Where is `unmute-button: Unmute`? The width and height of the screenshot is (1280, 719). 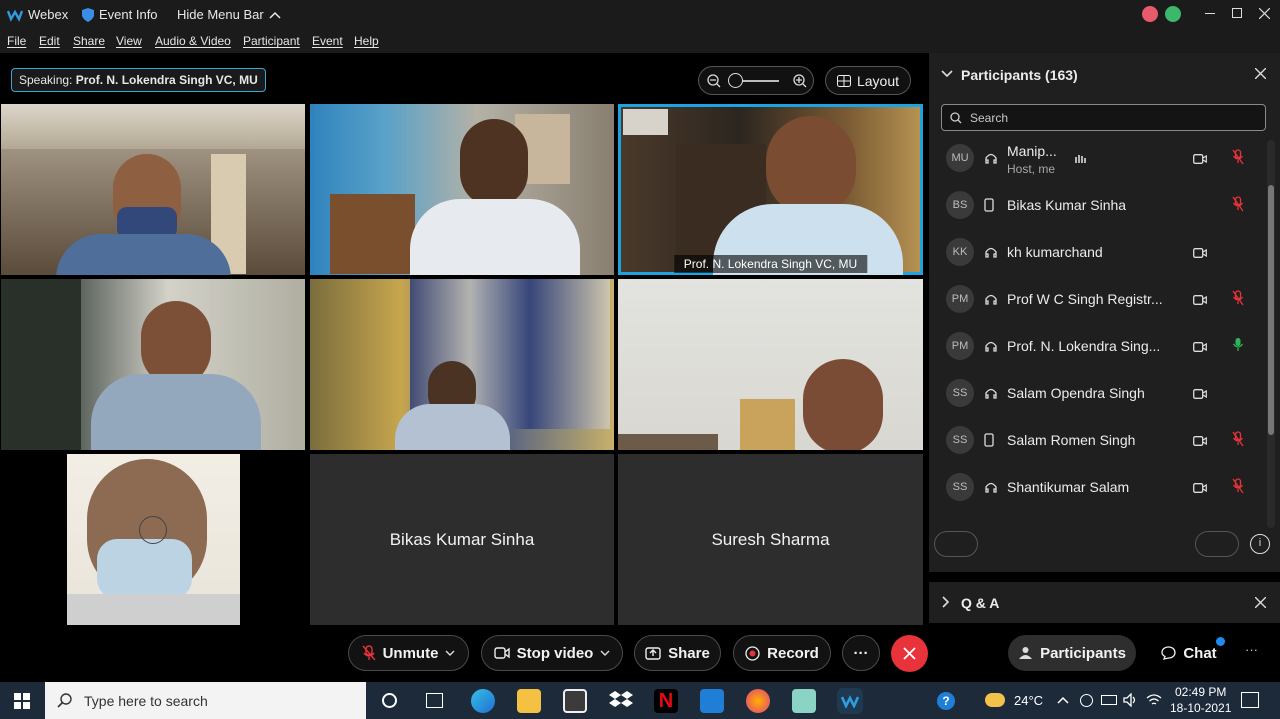
unmute-button: Unmute is located at coordinates (408, 653).